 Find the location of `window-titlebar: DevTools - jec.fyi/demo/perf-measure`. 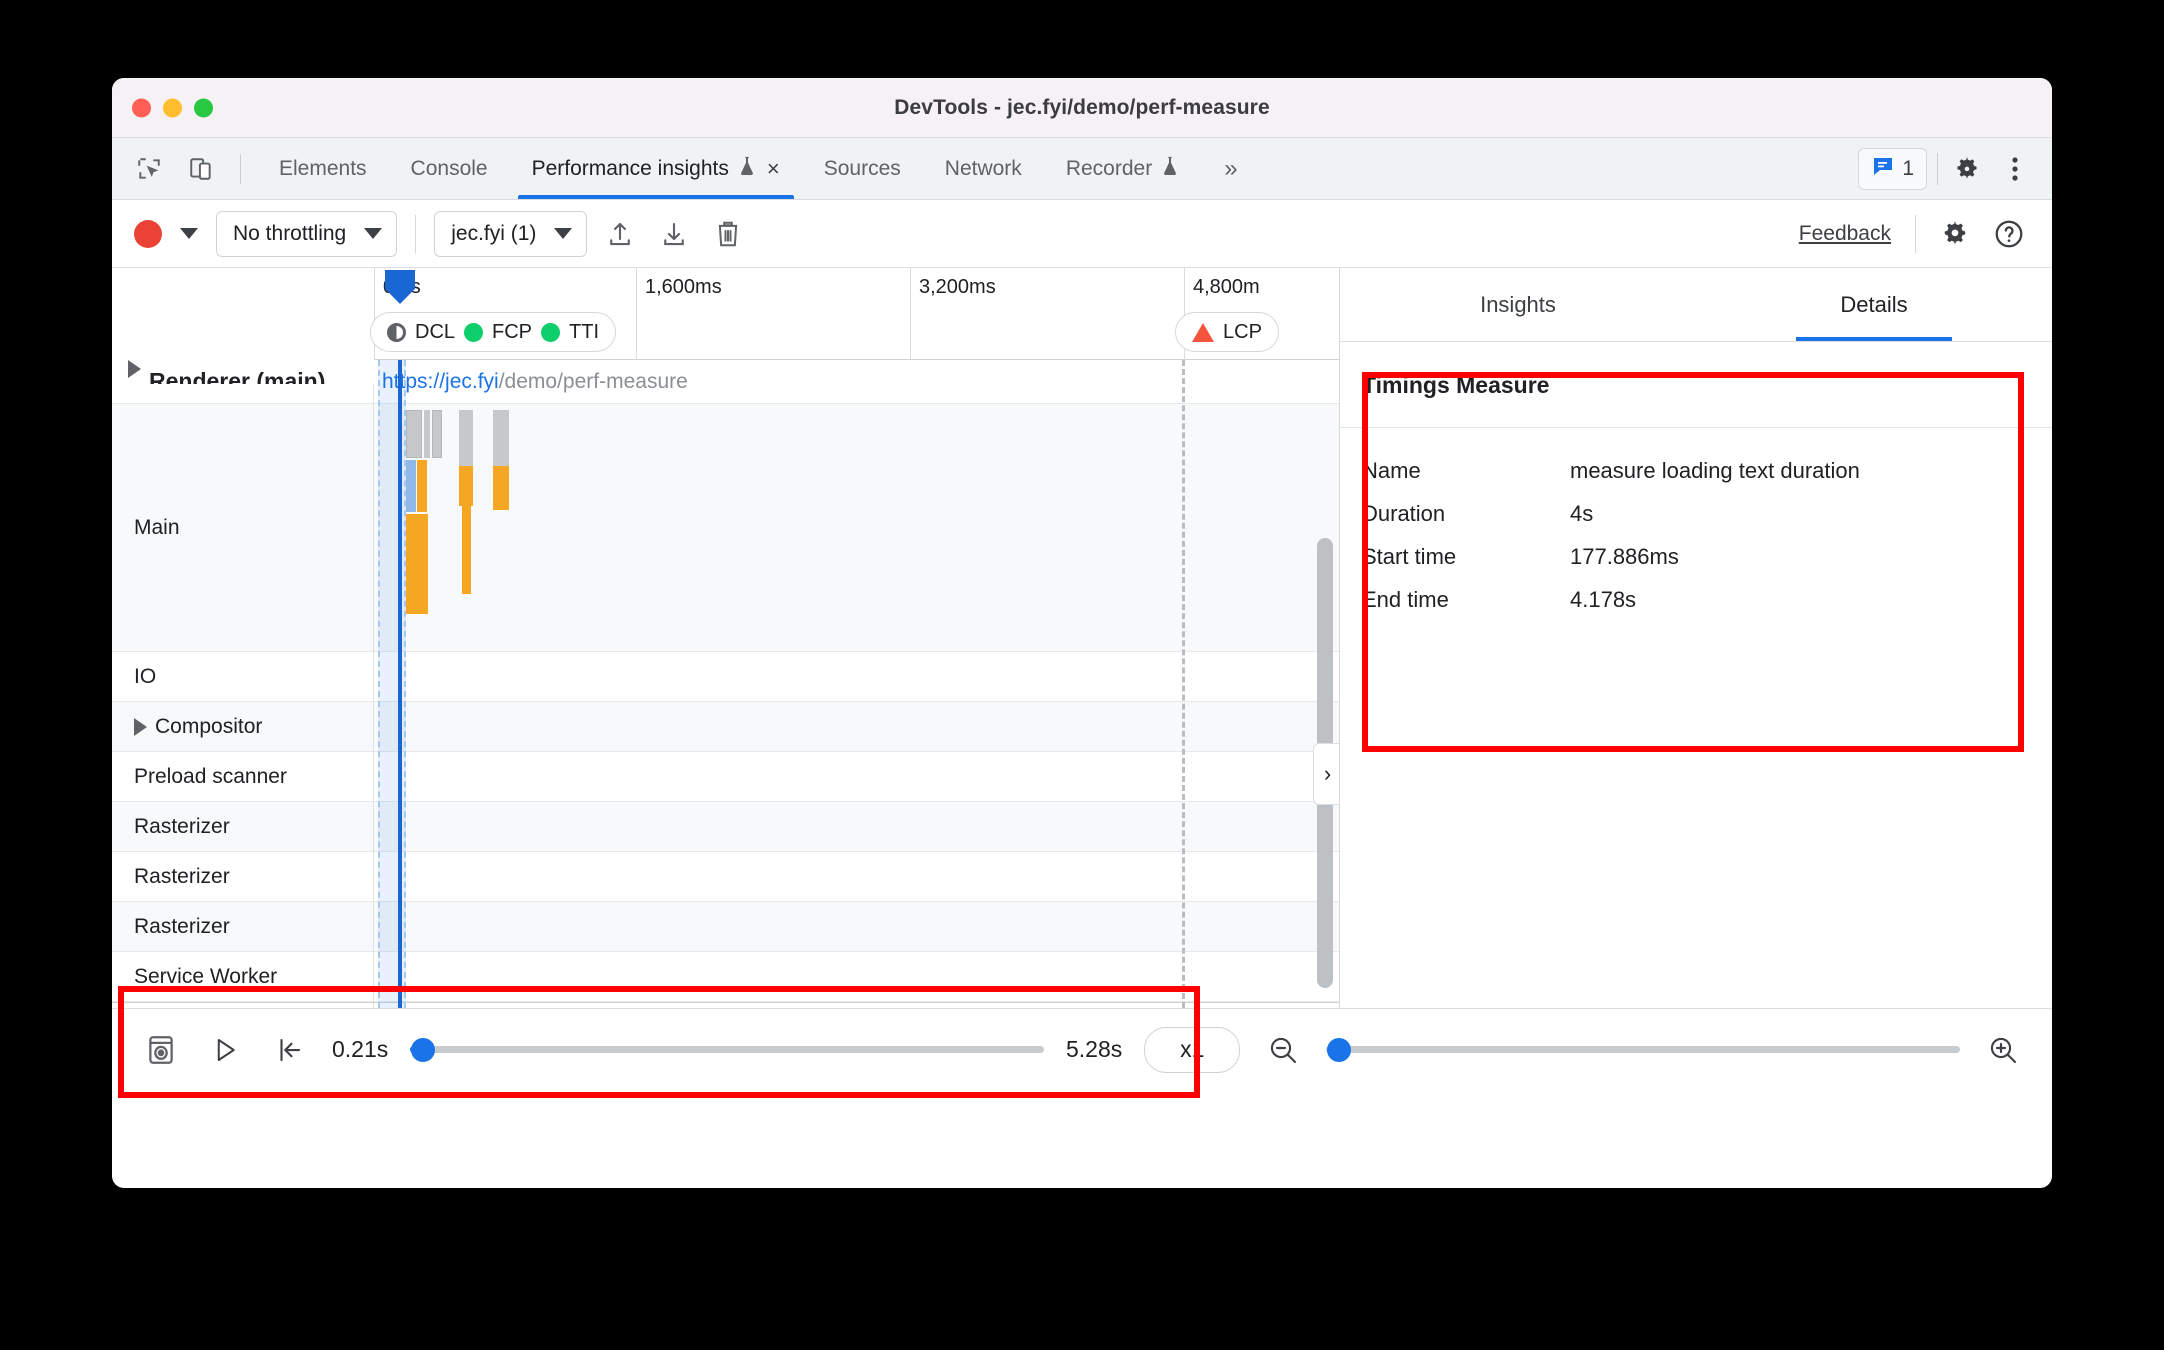

window-titlebar: DevTools - jec.fyi/demo/perf-measure is located at coordinates (1082, 108).